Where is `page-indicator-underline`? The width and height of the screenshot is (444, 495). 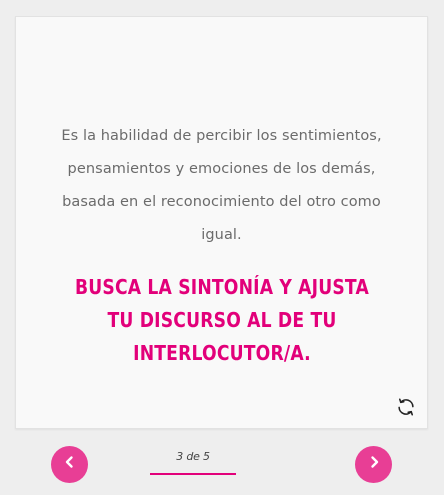
page-indicator-underline is located at coordinates (193, 474).